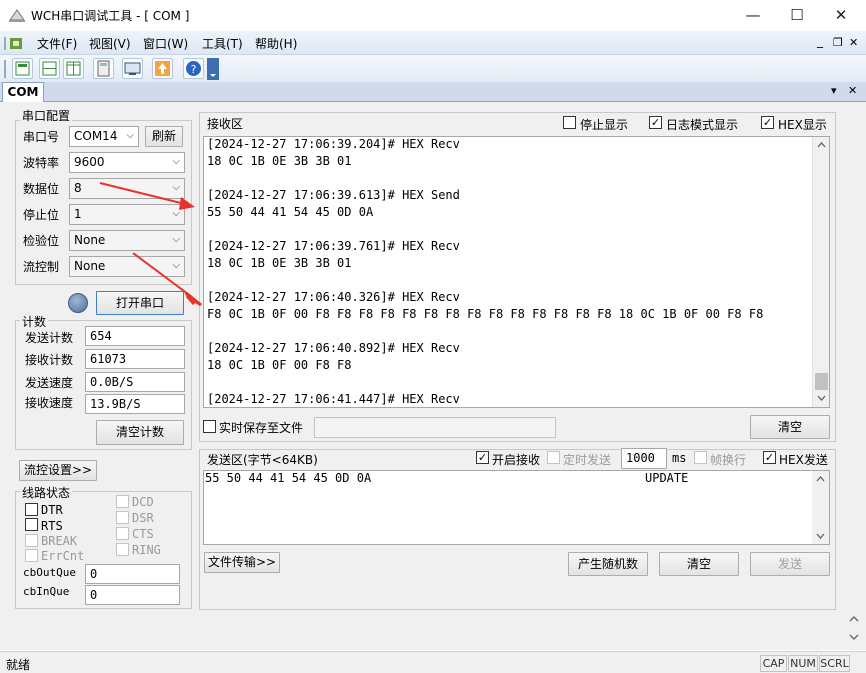  Describe the element at coordinates (31, 524) in the screenshot. I see `rts-checkbox` at that location.